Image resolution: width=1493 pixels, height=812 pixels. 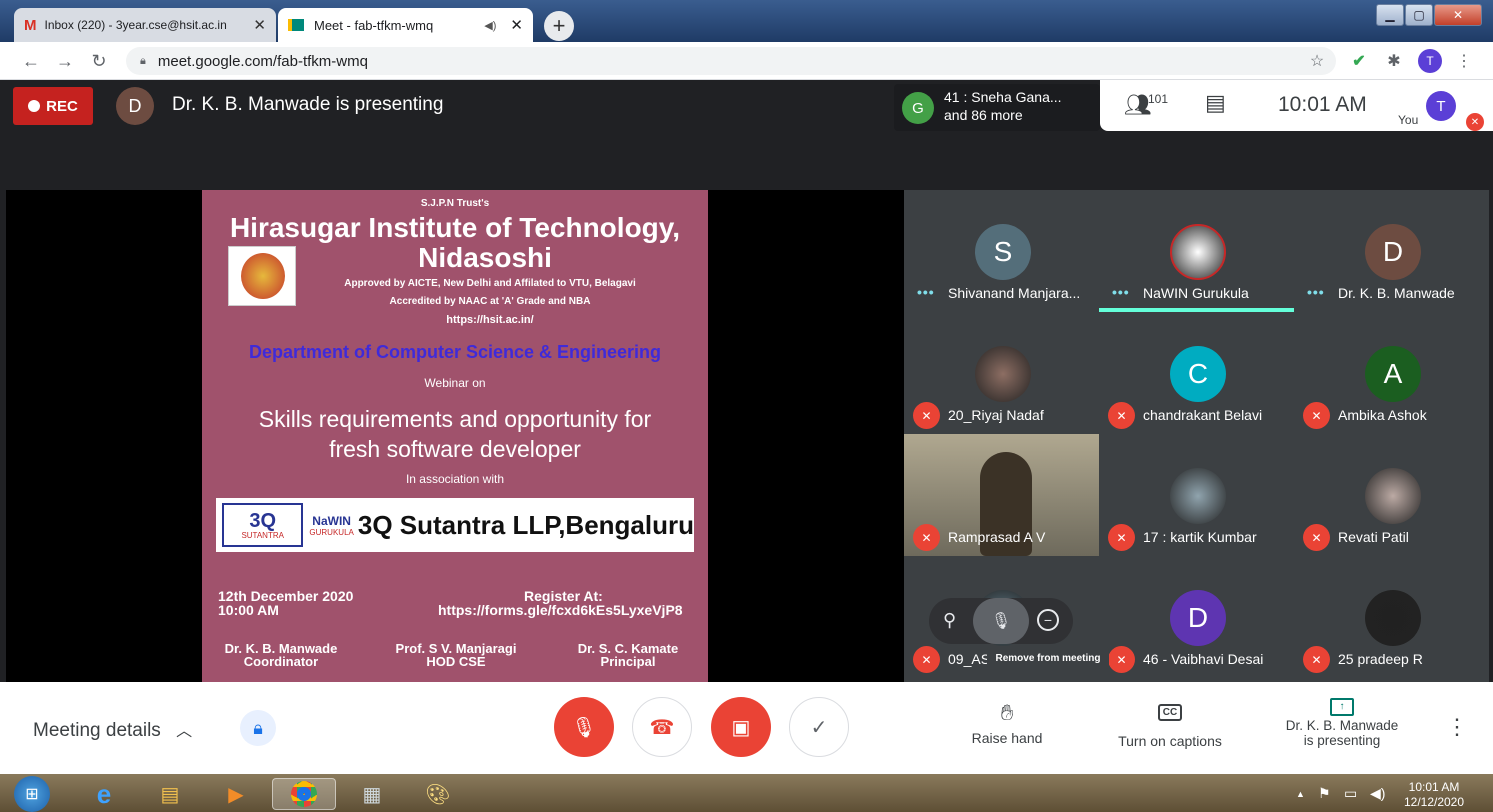 What do you see at coordinates (1430, 61) in the screenshot?
I see `profile-avatar: T` at bounding box center [1430, 61].